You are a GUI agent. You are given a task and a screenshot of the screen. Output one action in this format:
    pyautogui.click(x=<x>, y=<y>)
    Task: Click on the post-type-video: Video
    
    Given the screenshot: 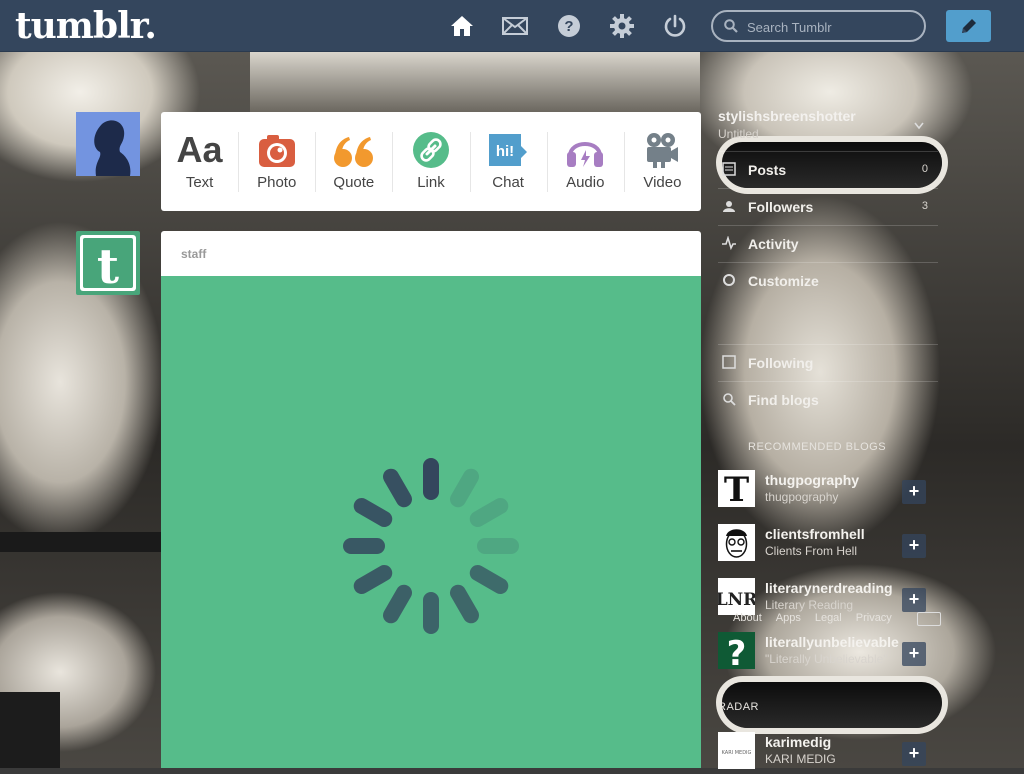 What is the action you would take?
    pyautogui.click(x=662, y=161)
    